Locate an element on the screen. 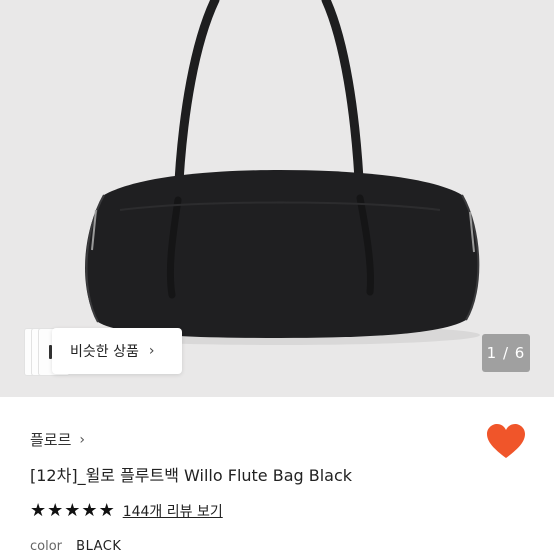 This screenshot has height=554, width=554. star-rating: ★ ★ ★ ★ ★ is located at coordinates (72, 511).